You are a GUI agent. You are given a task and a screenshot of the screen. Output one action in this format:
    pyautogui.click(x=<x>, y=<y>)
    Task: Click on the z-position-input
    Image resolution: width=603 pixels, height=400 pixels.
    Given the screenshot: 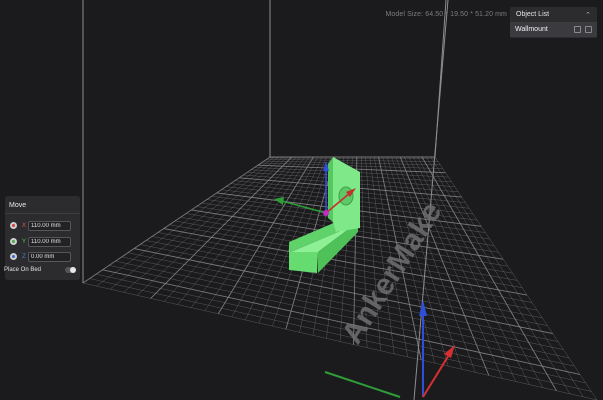 What is the action you would take?
    pyautogui.click(x=49, y=256)
    